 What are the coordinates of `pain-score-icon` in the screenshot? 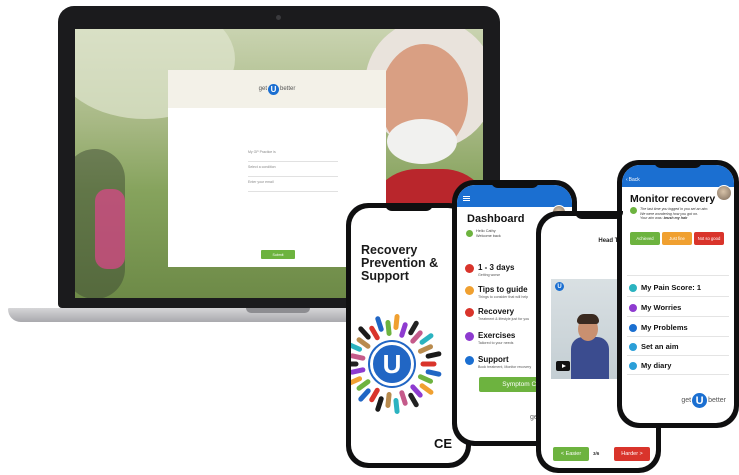 It's located at (633, 287).